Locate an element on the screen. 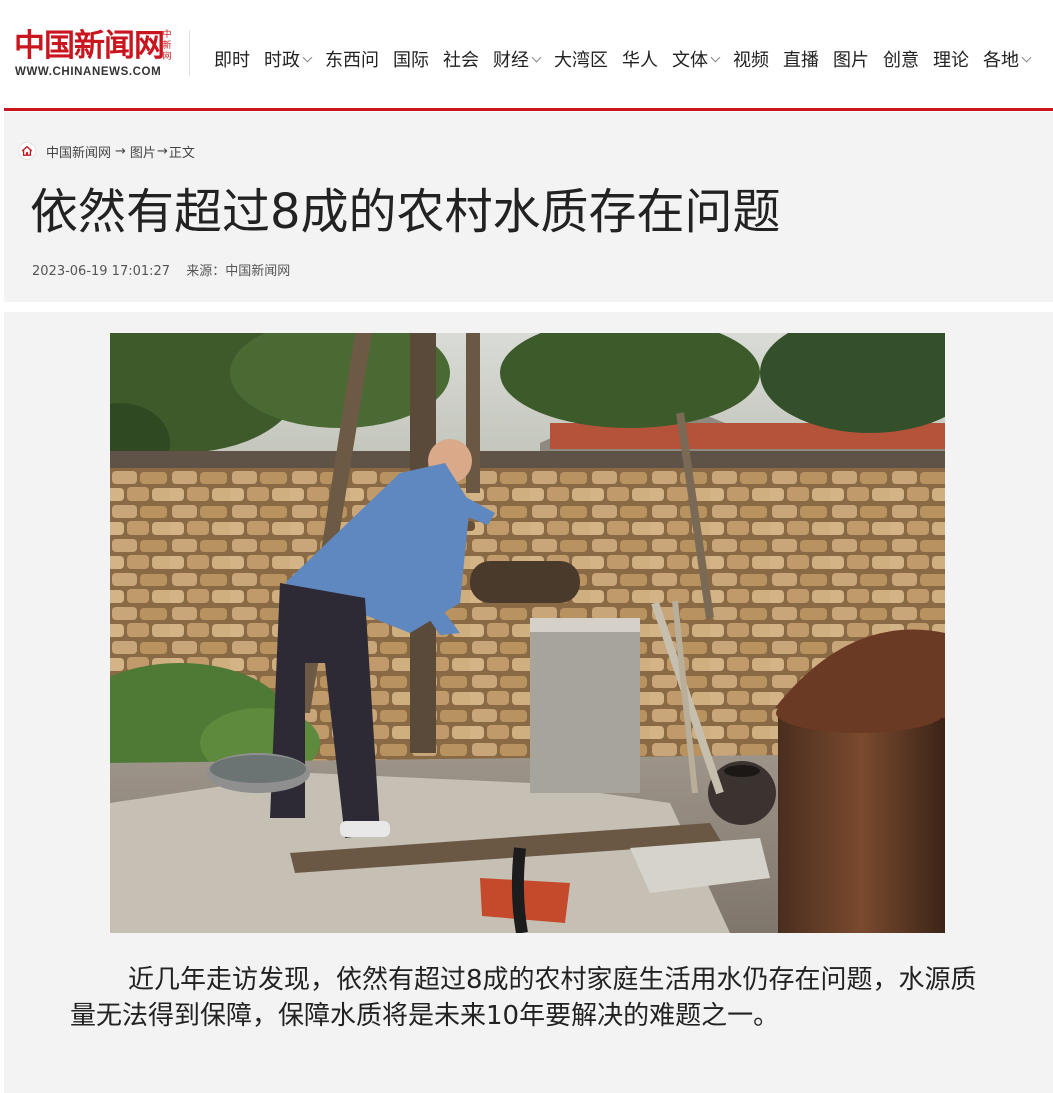  nav-item: 财经 is located at coordinates (517, 59).